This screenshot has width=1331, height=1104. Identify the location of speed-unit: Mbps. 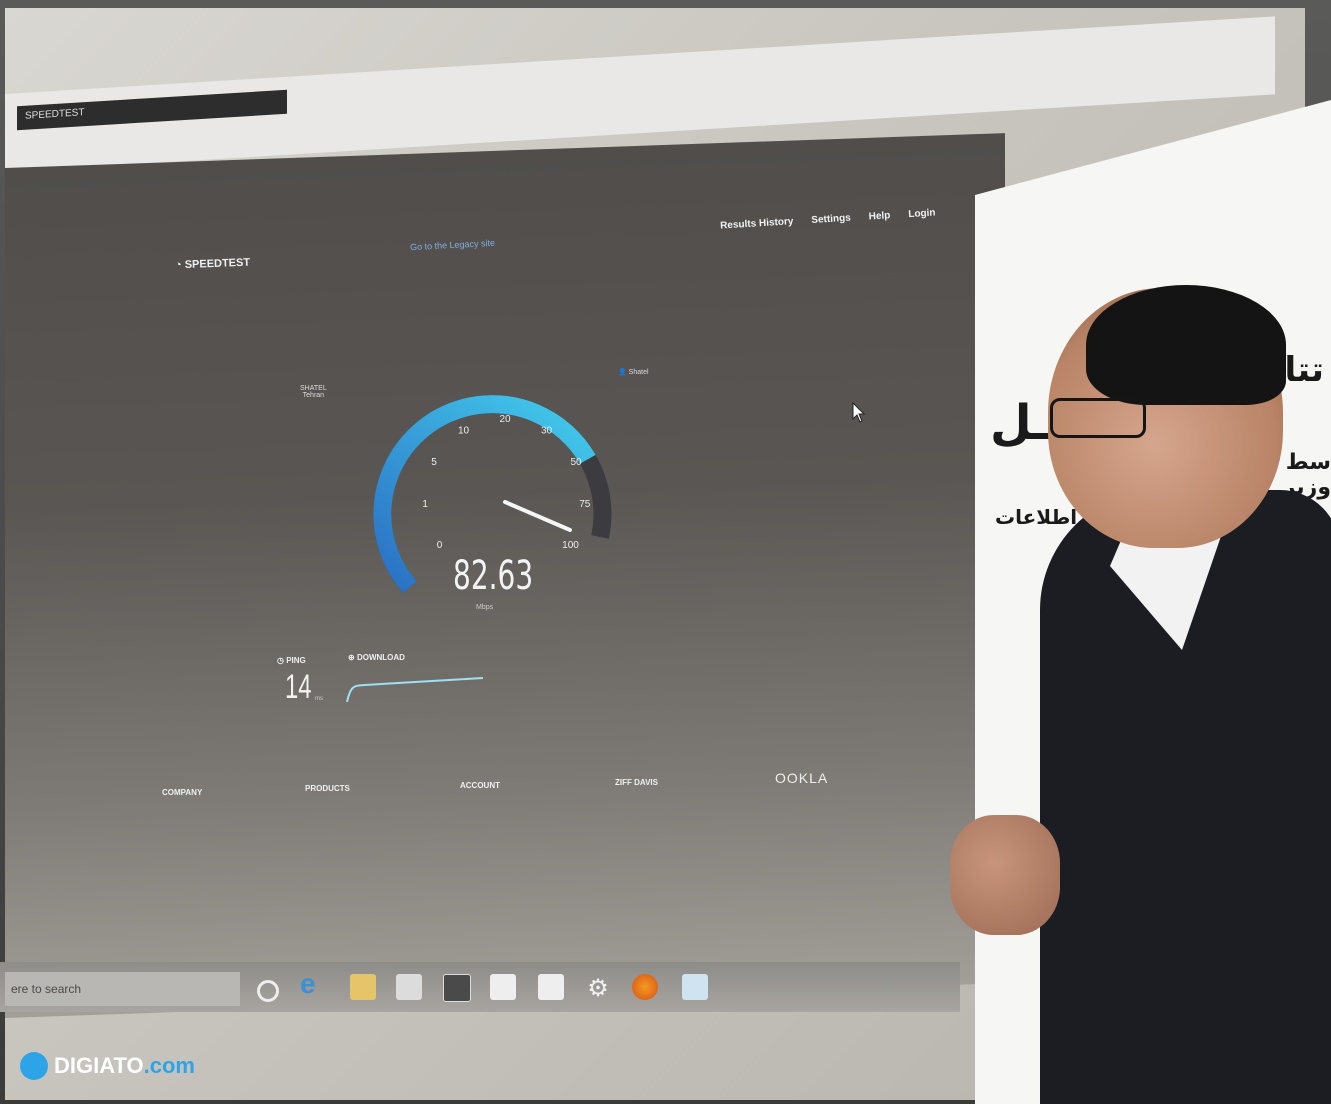
(485, 607).